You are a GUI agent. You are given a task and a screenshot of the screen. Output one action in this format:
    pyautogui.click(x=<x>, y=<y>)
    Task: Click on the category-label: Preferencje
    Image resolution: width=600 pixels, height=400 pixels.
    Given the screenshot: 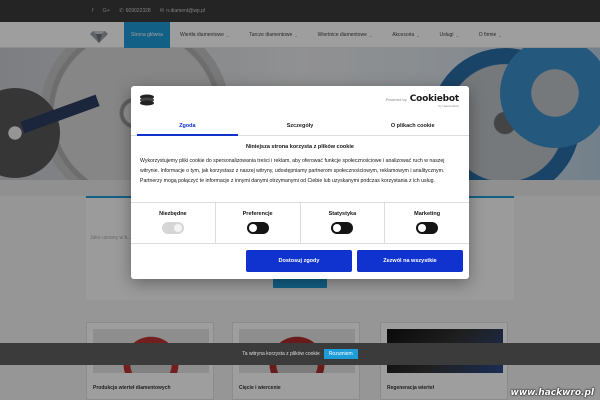 What is the action you would take?
    pyautogui.click(x=257, y=214)
    